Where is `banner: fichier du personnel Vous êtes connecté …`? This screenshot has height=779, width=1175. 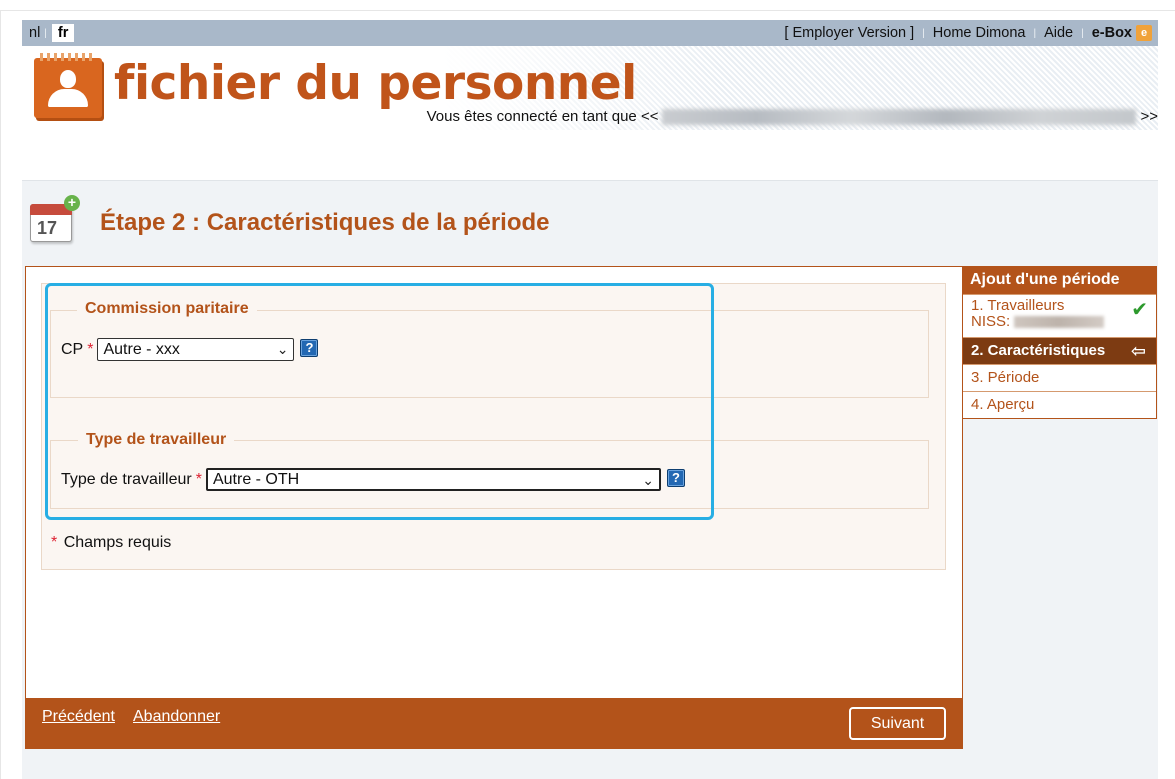
banner: fichier du personnel Vous êtes connecté … is located at coordinates (590, 88).